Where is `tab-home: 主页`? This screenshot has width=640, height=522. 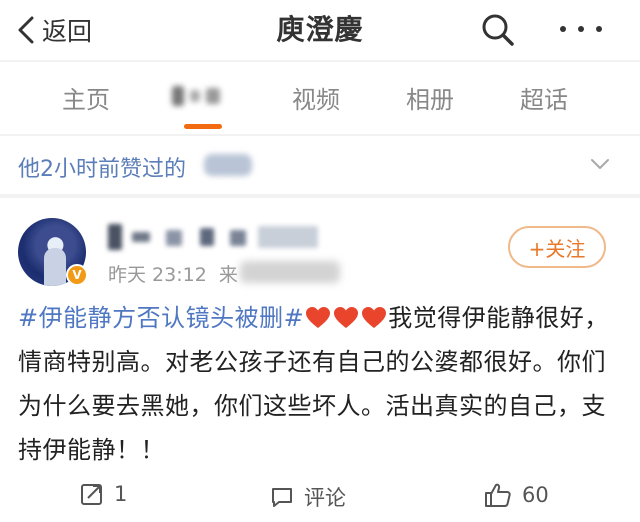 tab-home: 主页 is located at coordinates (86, 97).